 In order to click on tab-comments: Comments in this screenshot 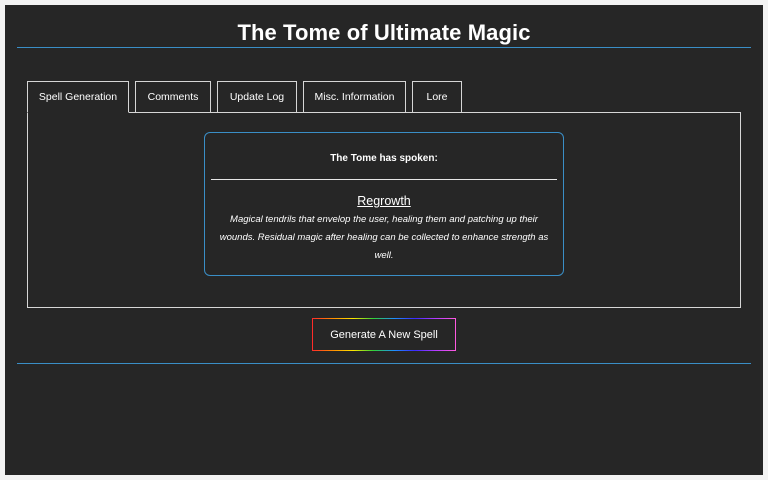, I will do `click(173, 96)`.